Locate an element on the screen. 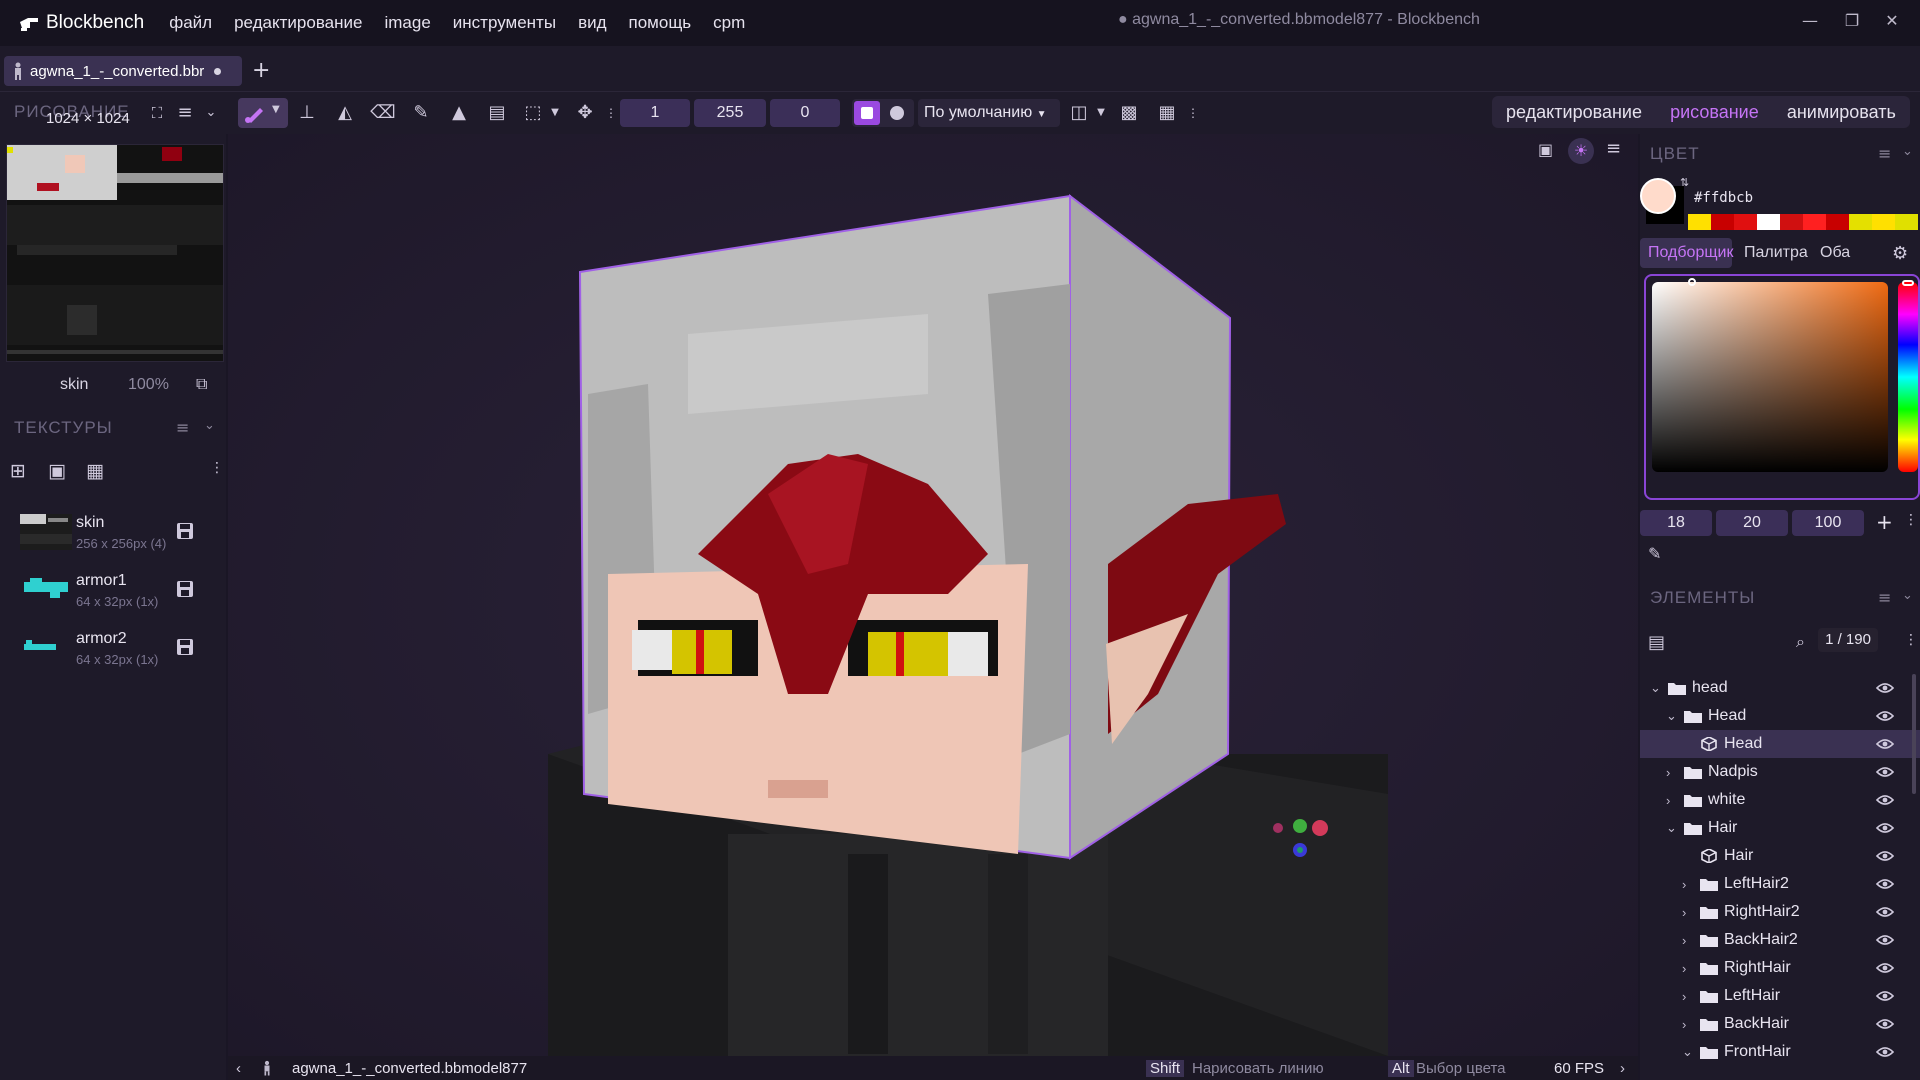 Image resolution: width=1920 pixels, height=1080 pixels. close-button: ✕ is located at coordinates (1892, 21).